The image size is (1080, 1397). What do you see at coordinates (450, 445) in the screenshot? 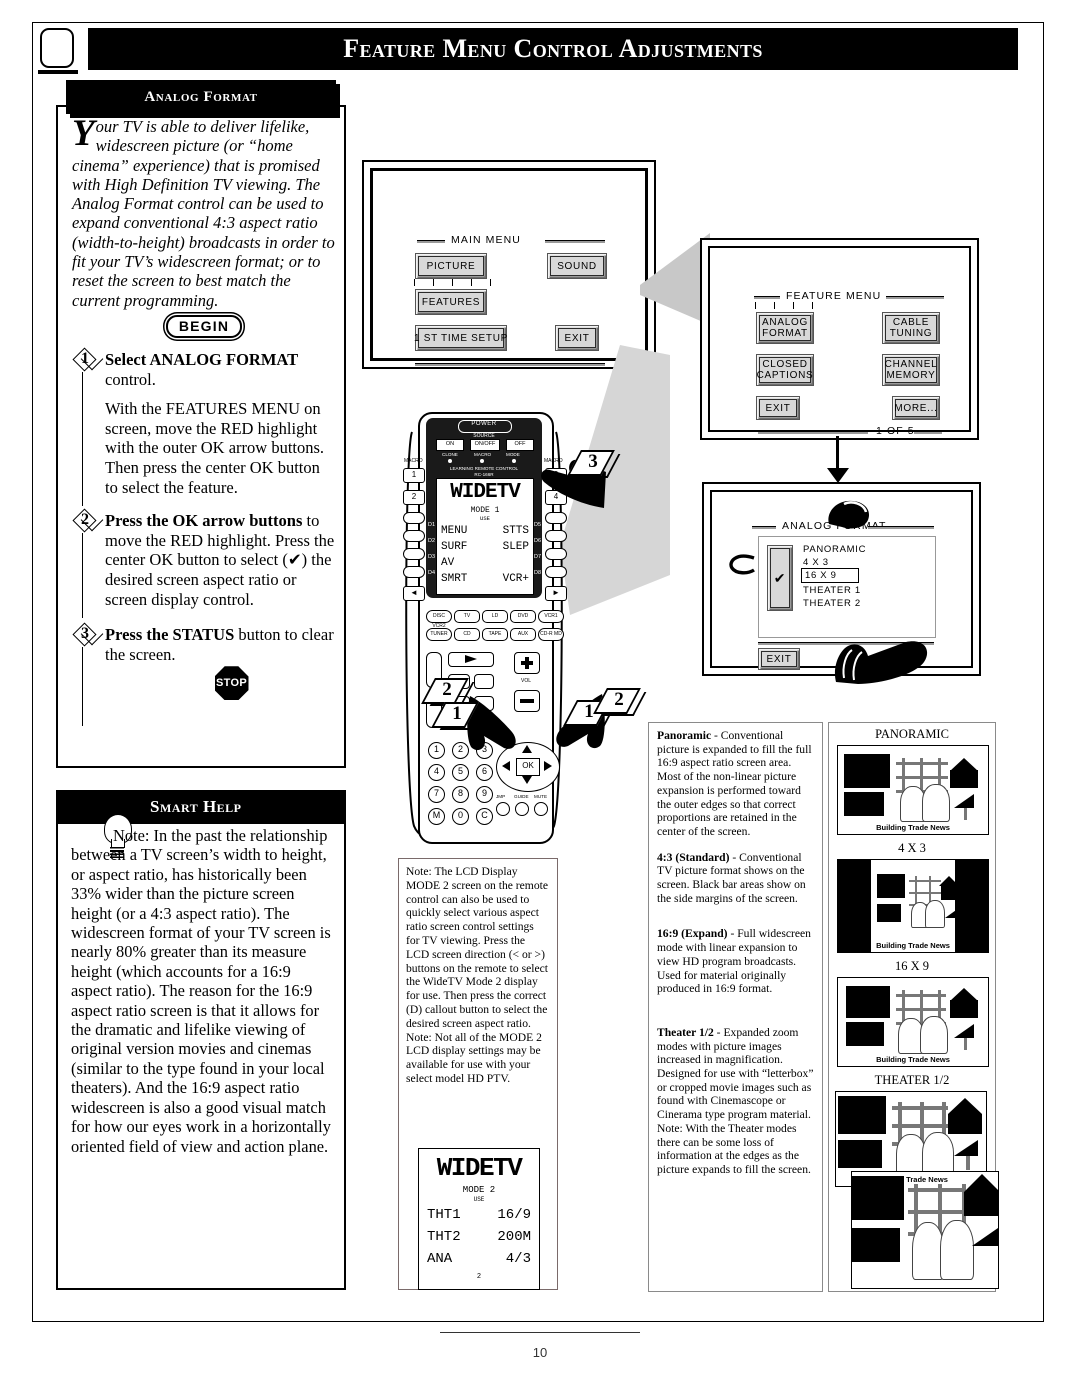
I see `remote-power-on-button: ON` at bounding box center [450, 445].